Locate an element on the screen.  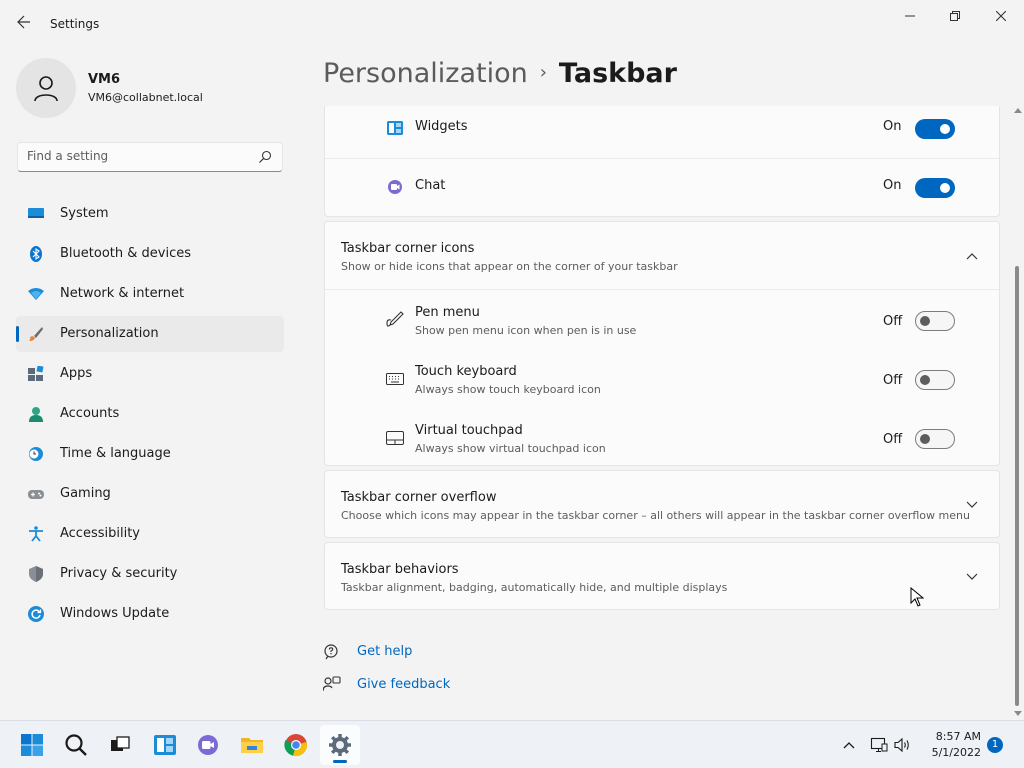
scroll-down-arrow-icon is located at coordinates (1018, 713).